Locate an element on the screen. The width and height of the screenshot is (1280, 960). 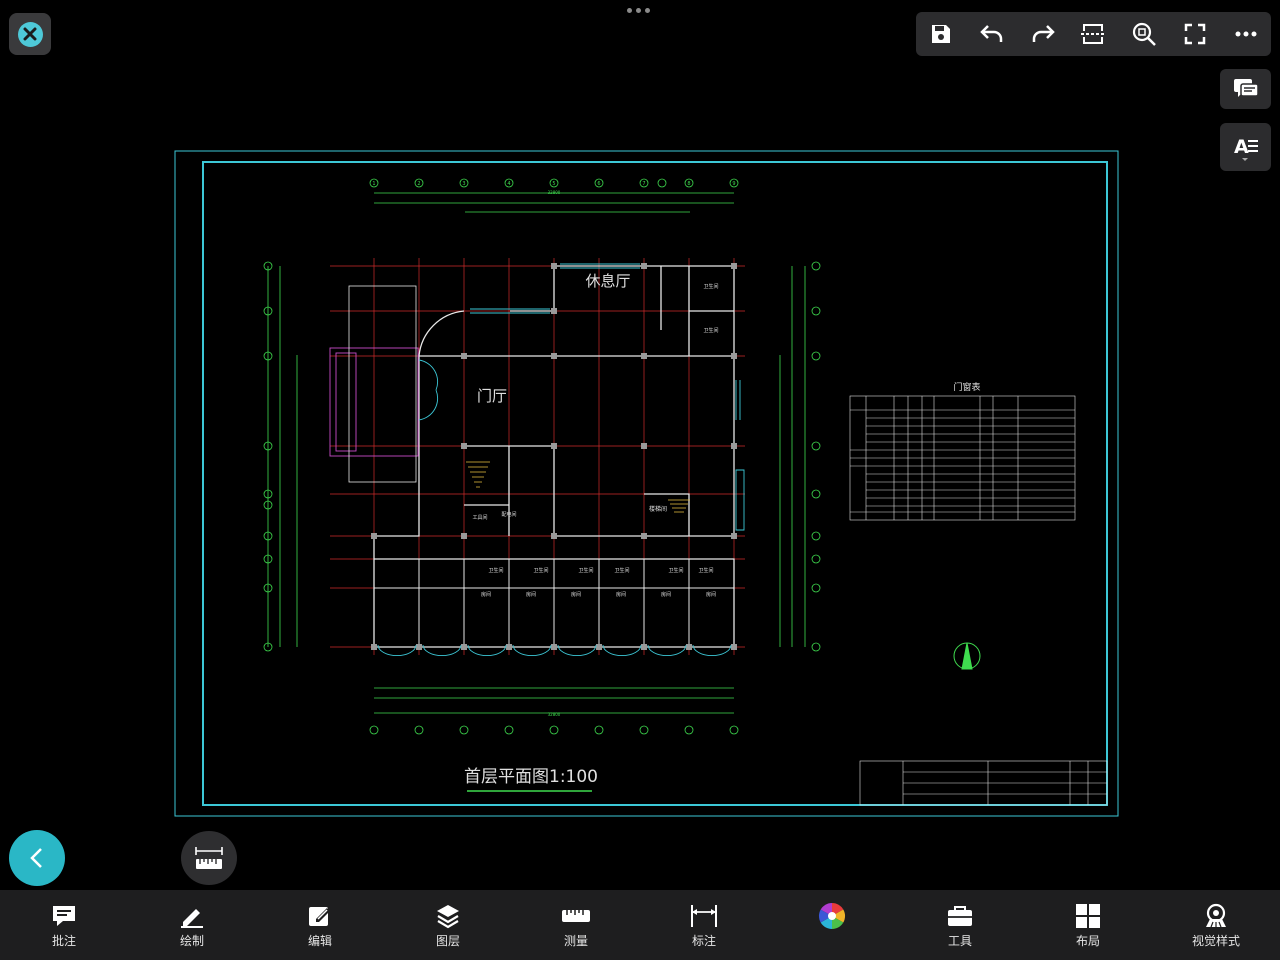
layers-button: 图层 is located at coordinates (448, 925).